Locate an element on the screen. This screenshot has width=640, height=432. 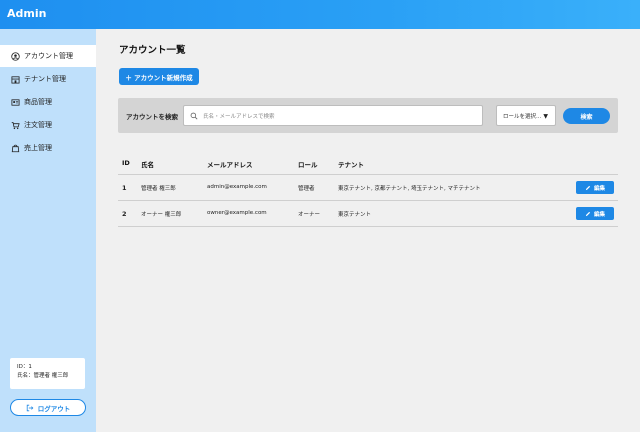
search-button: 検索 is located at coordinates (586, 116).